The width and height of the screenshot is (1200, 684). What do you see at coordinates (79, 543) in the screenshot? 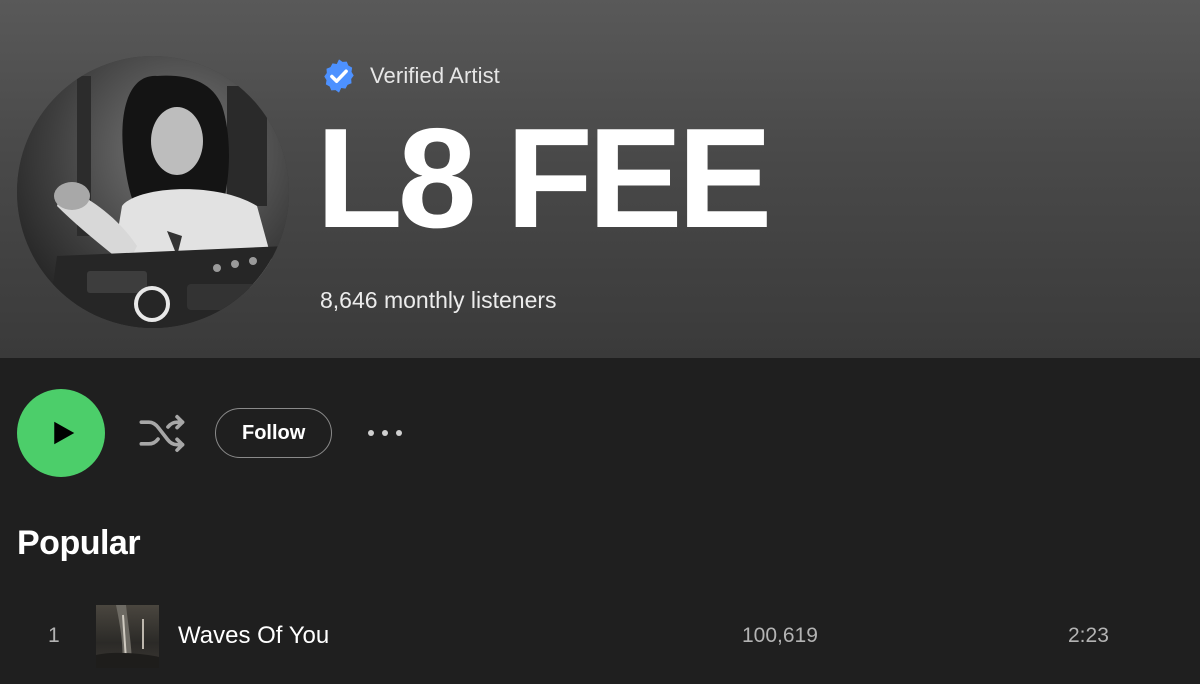
I see `popular-heading: Popular` at bounding box center [79, 543].